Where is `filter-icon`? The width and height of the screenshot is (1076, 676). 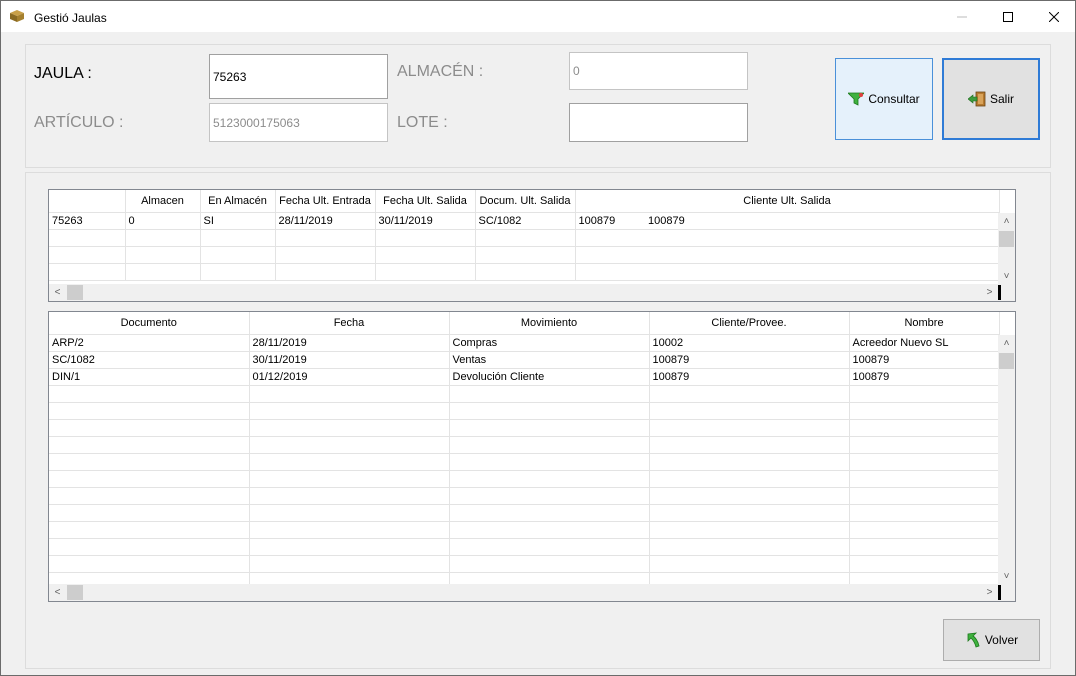 filter-icon is located at coordinates (856, 99).